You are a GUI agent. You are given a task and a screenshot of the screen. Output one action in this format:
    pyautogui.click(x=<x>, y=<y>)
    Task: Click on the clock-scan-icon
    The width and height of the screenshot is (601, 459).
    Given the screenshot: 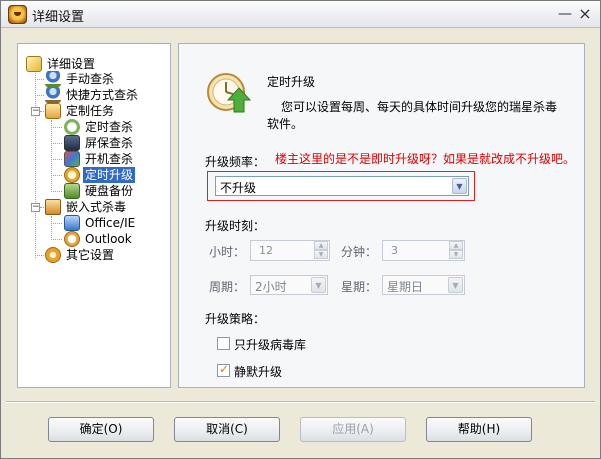 What is the action you would take?
    pyautogui.click(x=72, y=127)
    